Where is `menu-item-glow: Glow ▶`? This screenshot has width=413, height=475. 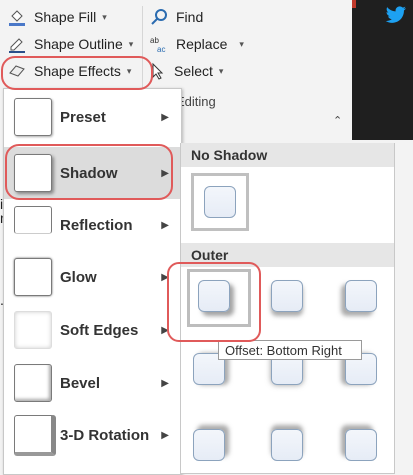
menu-item-glow: Glow ▶ is located at coordinates (92, 277).